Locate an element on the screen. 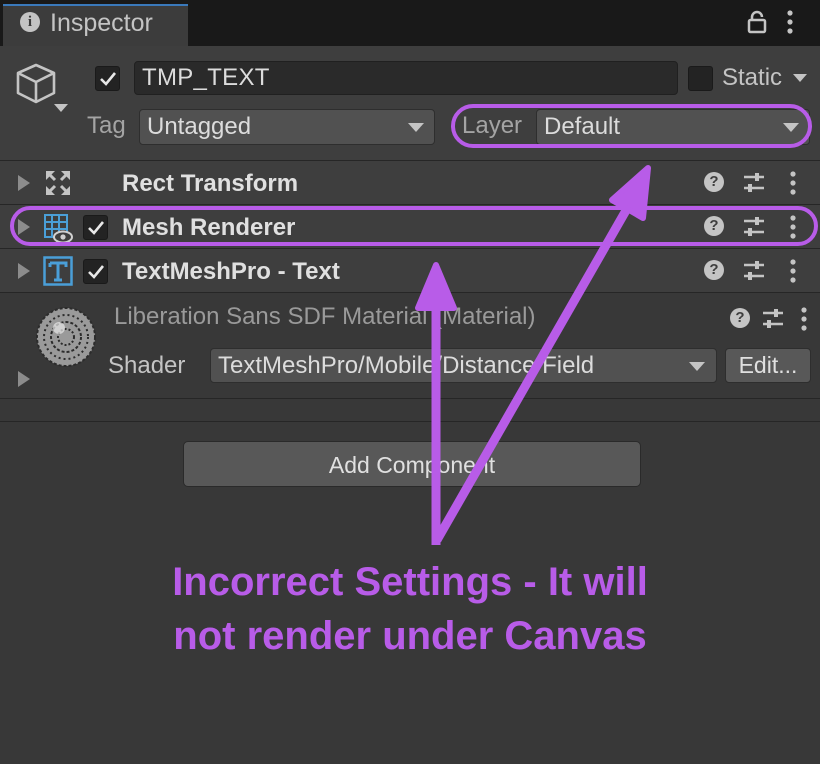  annotation-line-1: Incorrect Settings - It will is located at coordinates (410, 582).